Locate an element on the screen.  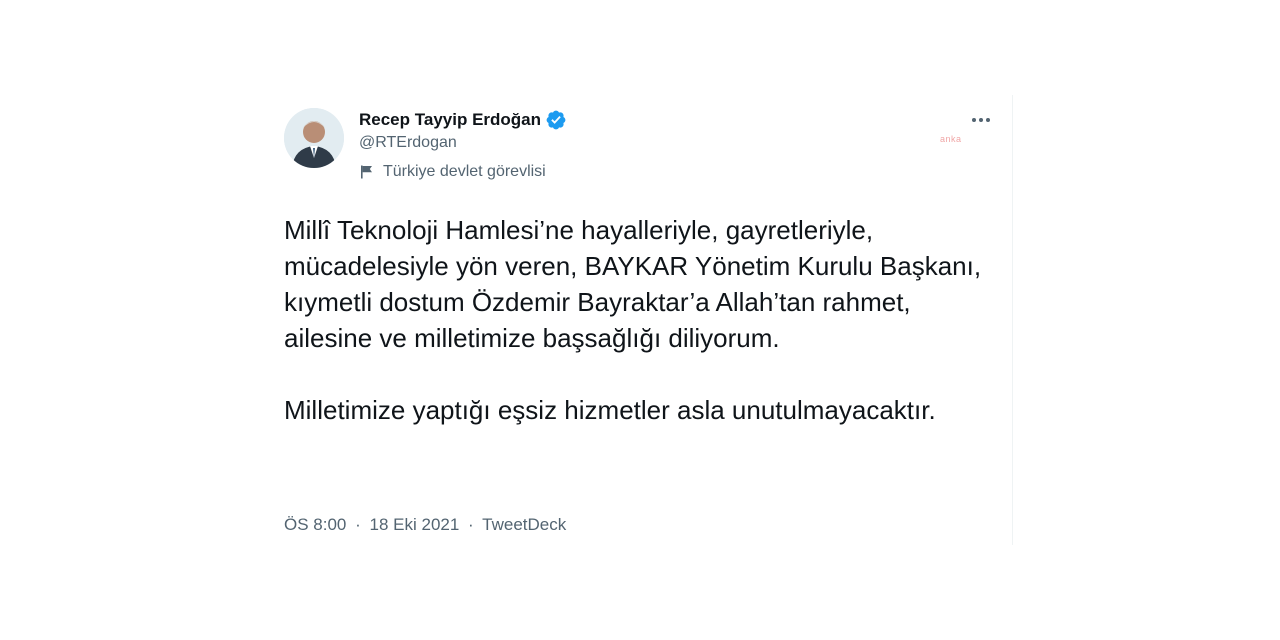
more-options-button is located at coordinates (981, 120).